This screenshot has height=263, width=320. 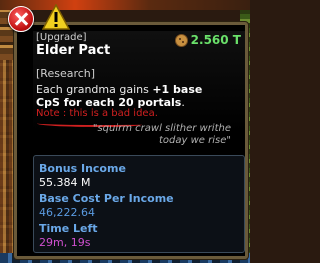 What do you see at coordinates (21, 19) in the screenshot?
I see `close-icon` at bounding box center [21, 19].